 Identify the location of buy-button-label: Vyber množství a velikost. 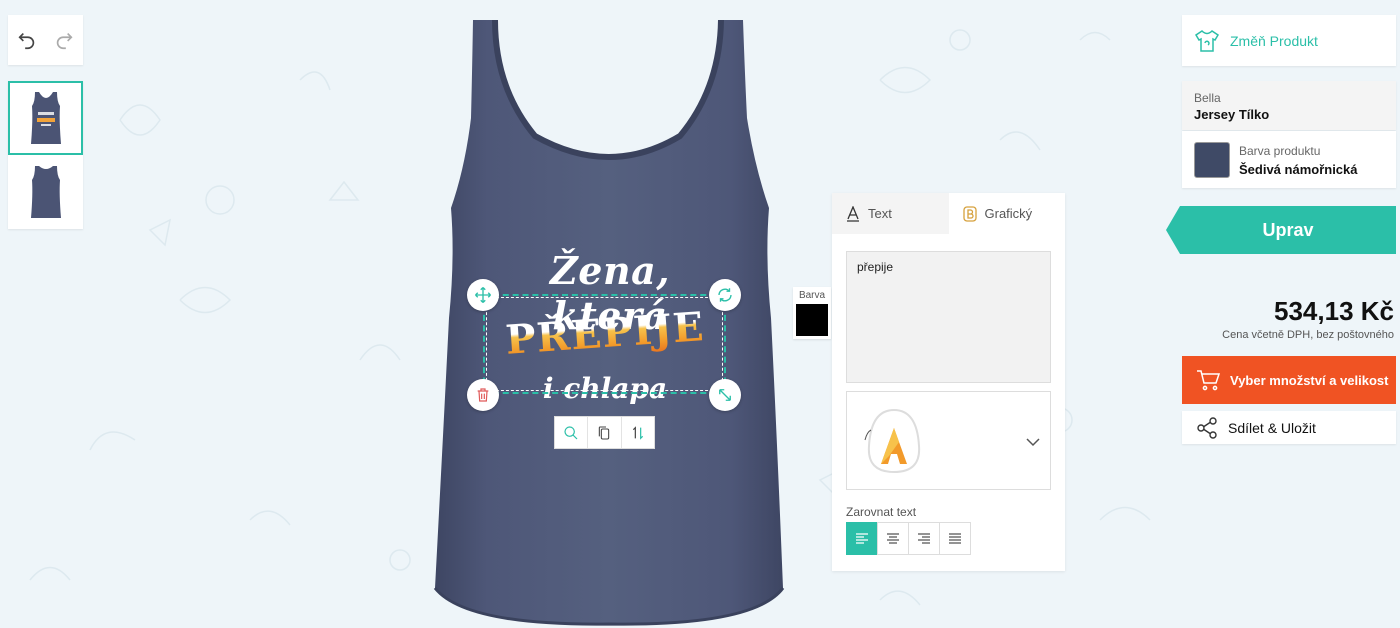
(1309, 380).